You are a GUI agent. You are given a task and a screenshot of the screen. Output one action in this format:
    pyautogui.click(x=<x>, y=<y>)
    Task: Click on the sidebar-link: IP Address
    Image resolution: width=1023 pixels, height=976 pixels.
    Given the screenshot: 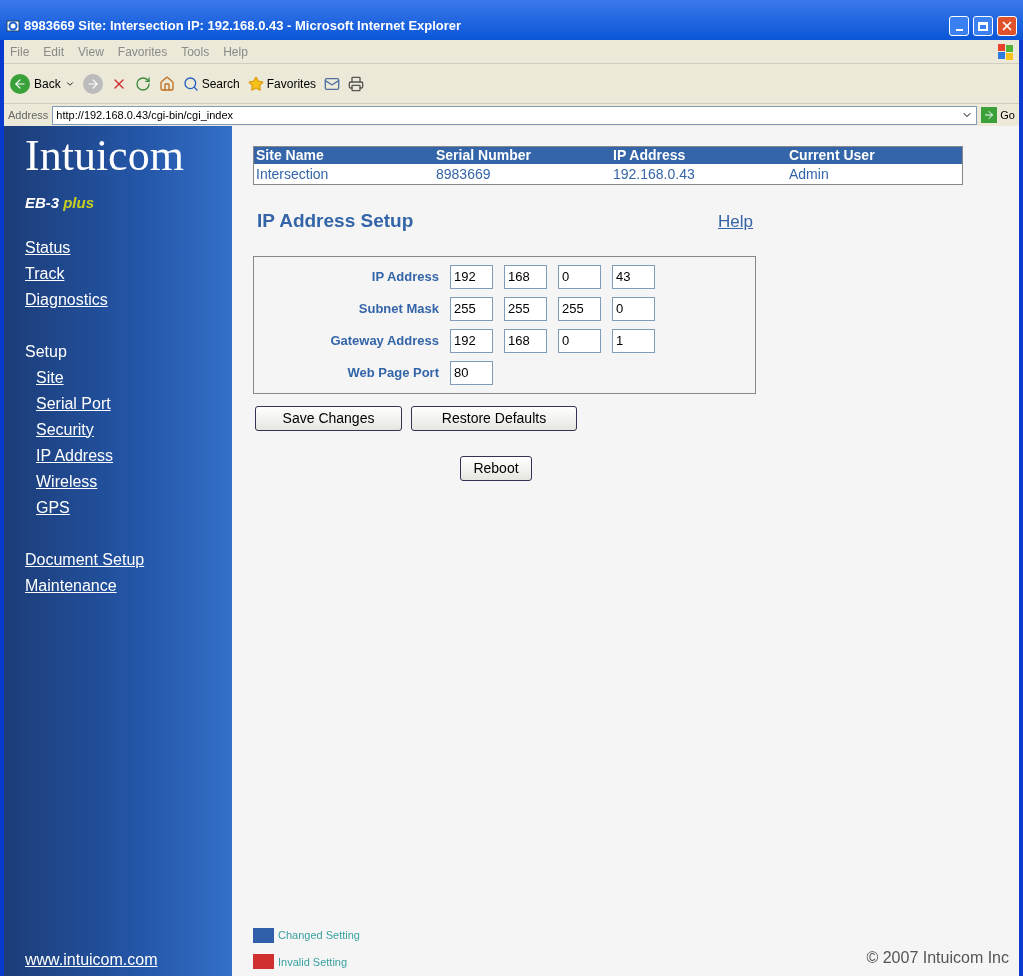 What is the action you would take?
    pyautogui.click(x=75, y=455)
    